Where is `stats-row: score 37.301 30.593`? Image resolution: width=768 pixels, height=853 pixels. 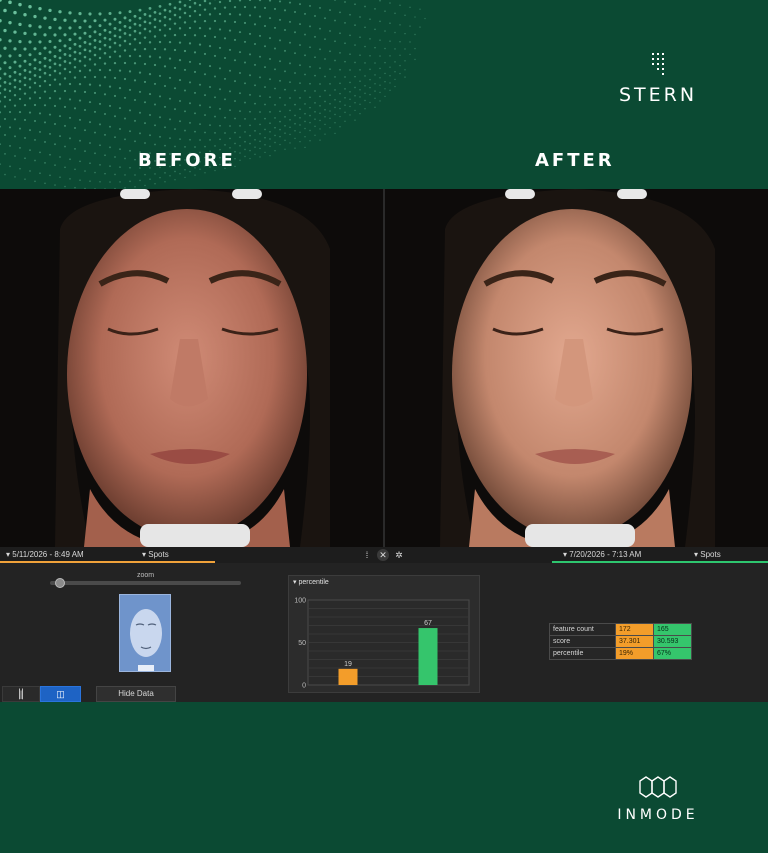 stats-row: score 37.301 30.593 is located at coordinates (620, 641).